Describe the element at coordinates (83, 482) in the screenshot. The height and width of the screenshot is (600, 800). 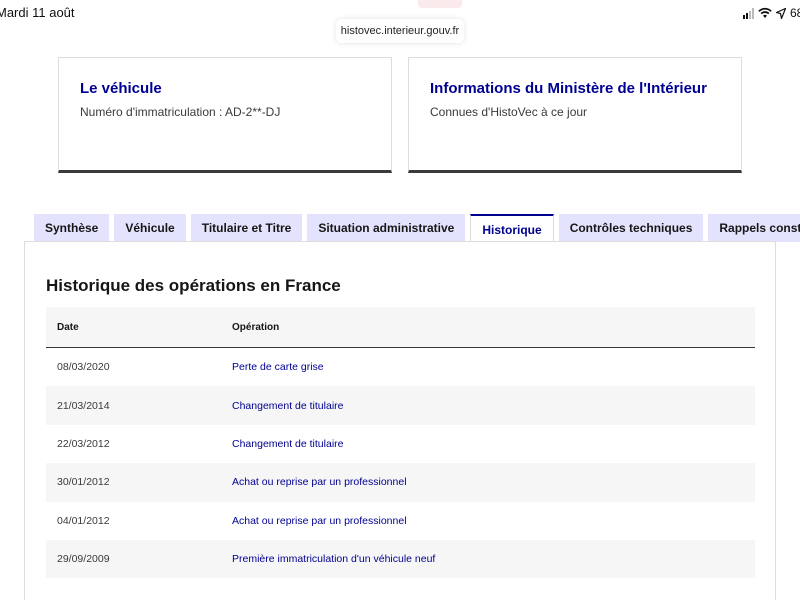
I see `row-date: 30/01/2012` at that location.